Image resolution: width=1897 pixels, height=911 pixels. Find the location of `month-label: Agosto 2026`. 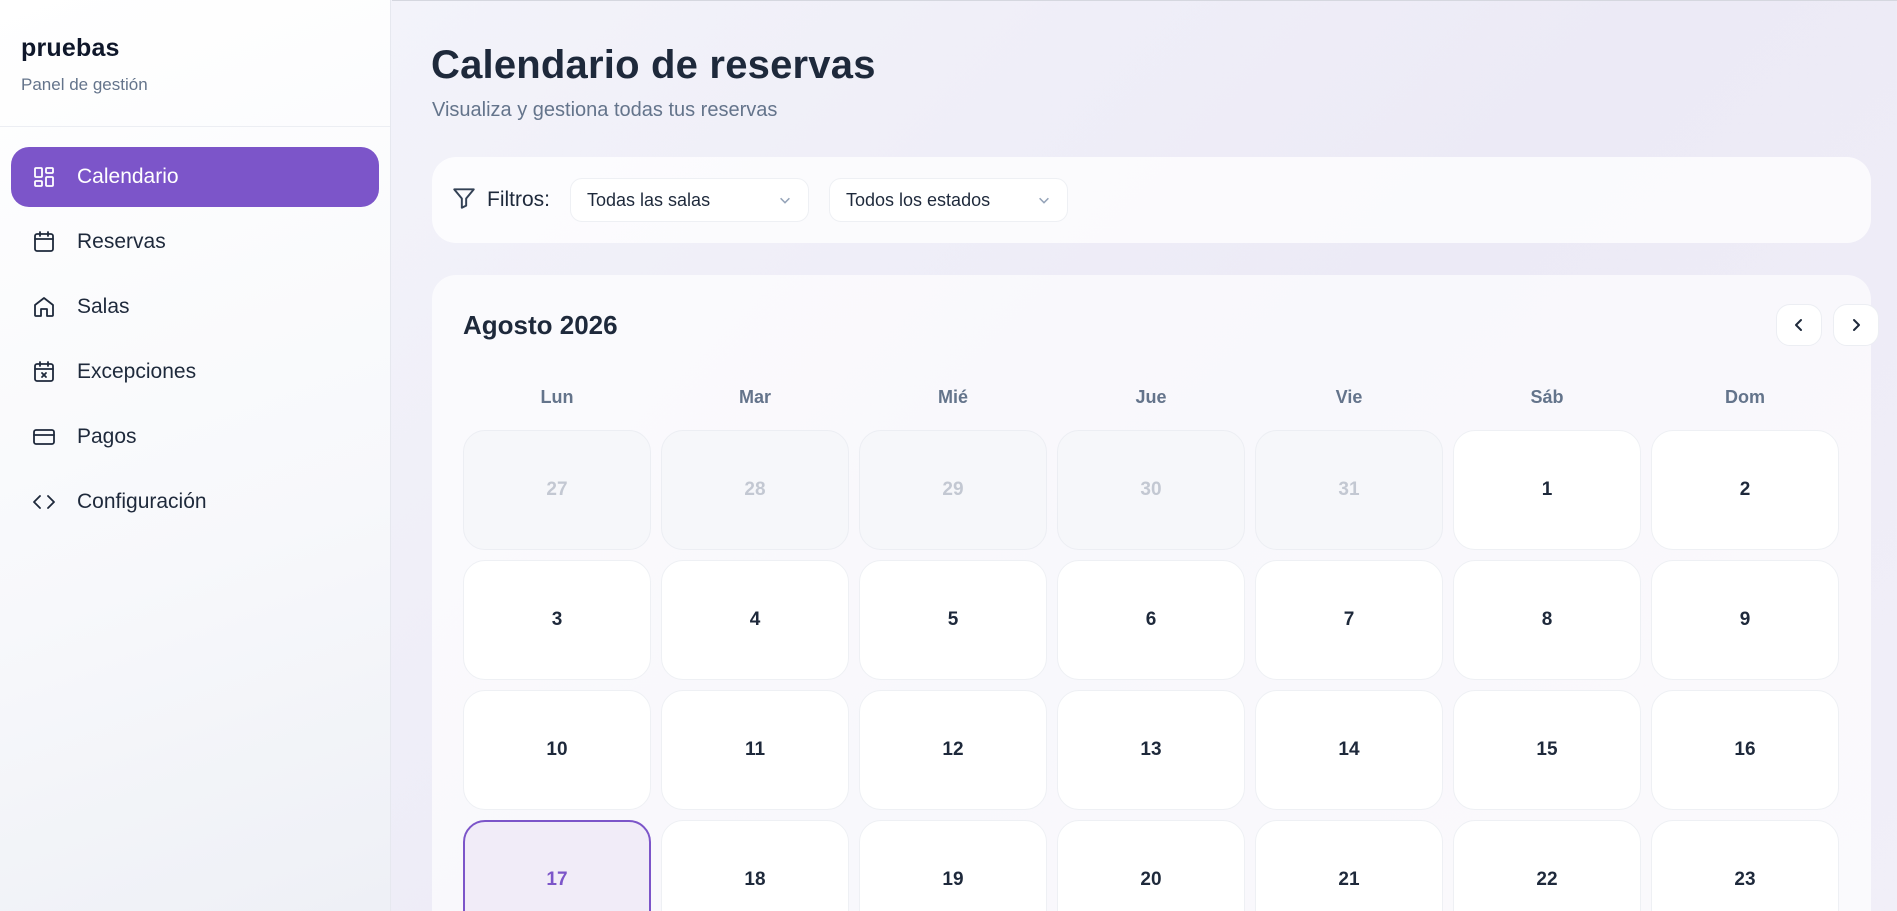

month-label: Agosto 2026 is located at coordinates (540, 325).